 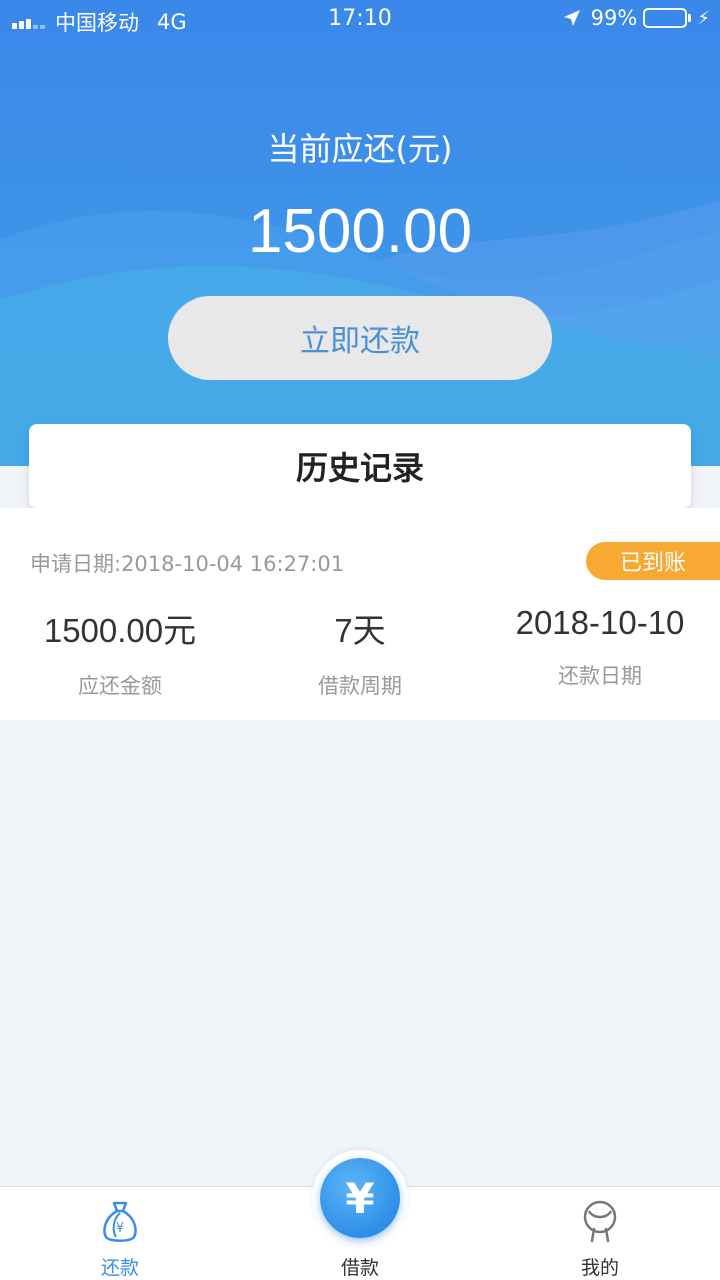 I want to click on repay-date-value: 2018-10-10, so click(x=600, y=622).